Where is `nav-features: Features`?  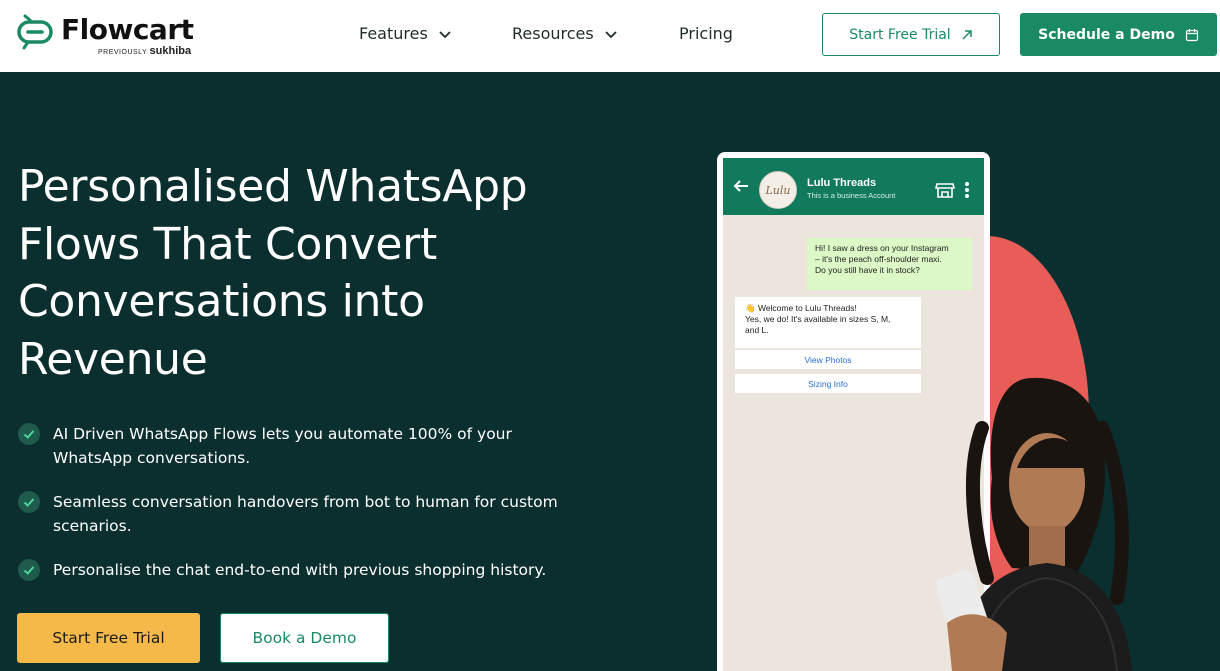
nav-features: Features is located at coordinates (405, 33).